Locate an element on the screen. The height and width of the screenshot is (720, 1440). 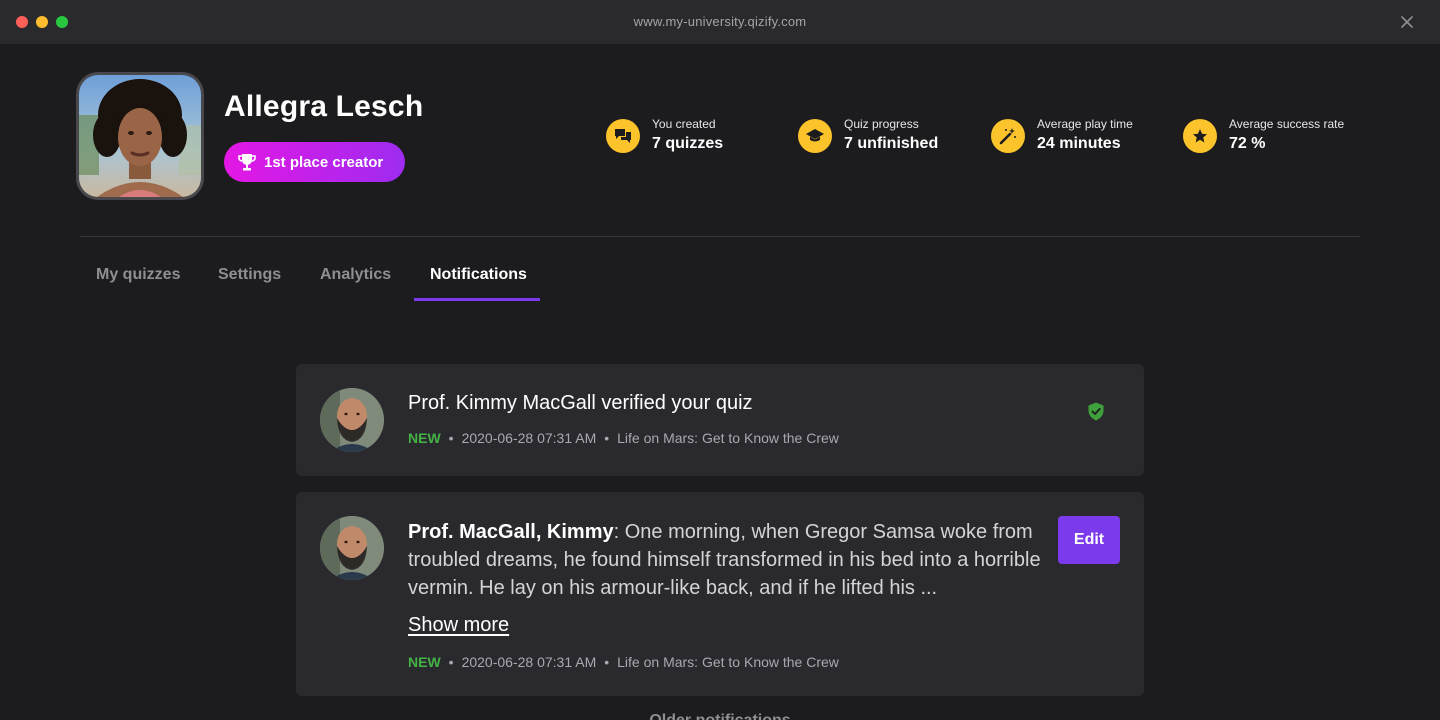
stat-value: 7 quizzes is located at coordinates (688, 143).